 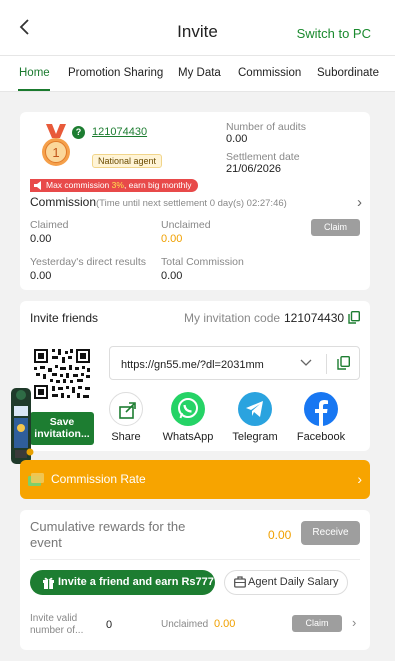 What do you see at coordinates (321, 409) in the screenshot?
I see `facebook-icon` at bounding box center [321, 409].